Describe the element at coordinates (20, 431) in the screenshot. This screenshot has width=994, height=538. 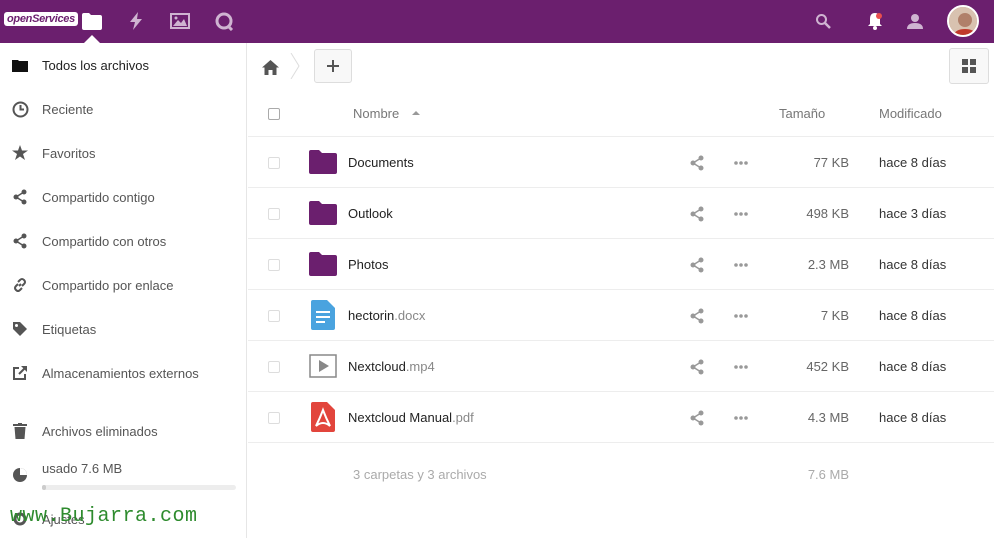
I see `trash-icon` at that location.